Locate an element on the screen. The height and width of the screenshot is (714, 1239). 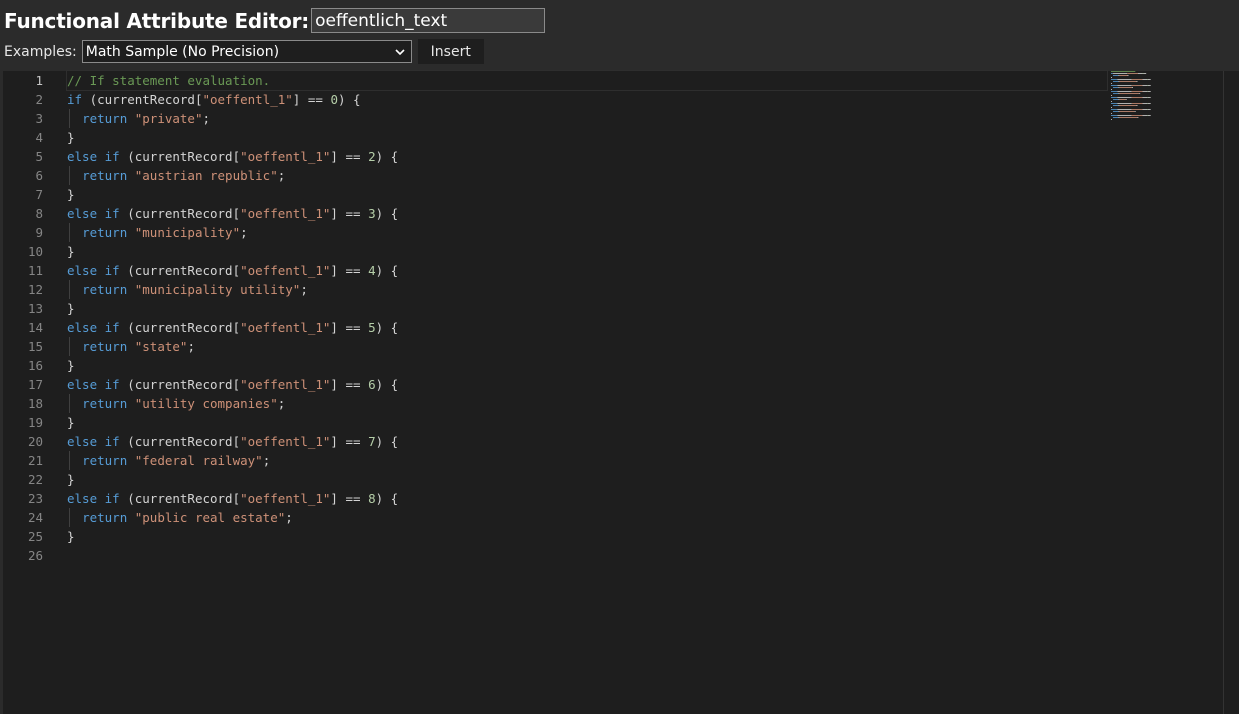
code-token-number: 0 is located at coordinates (334, 99).